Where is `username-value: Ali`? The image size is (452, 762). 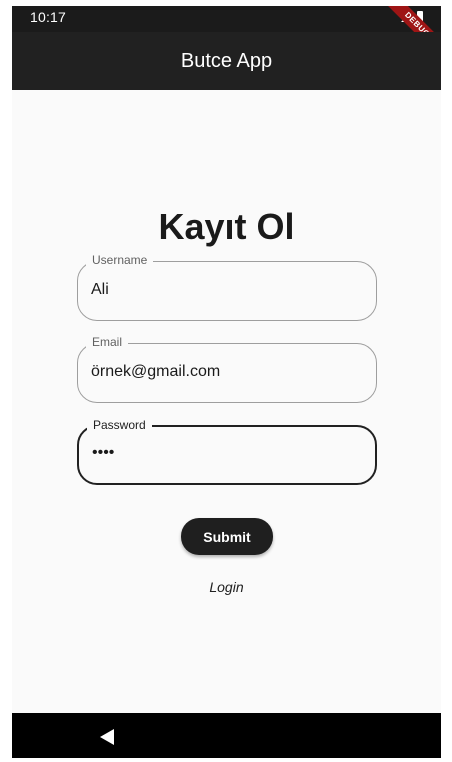 username-value: Ali is located at coordinates (100, 289).